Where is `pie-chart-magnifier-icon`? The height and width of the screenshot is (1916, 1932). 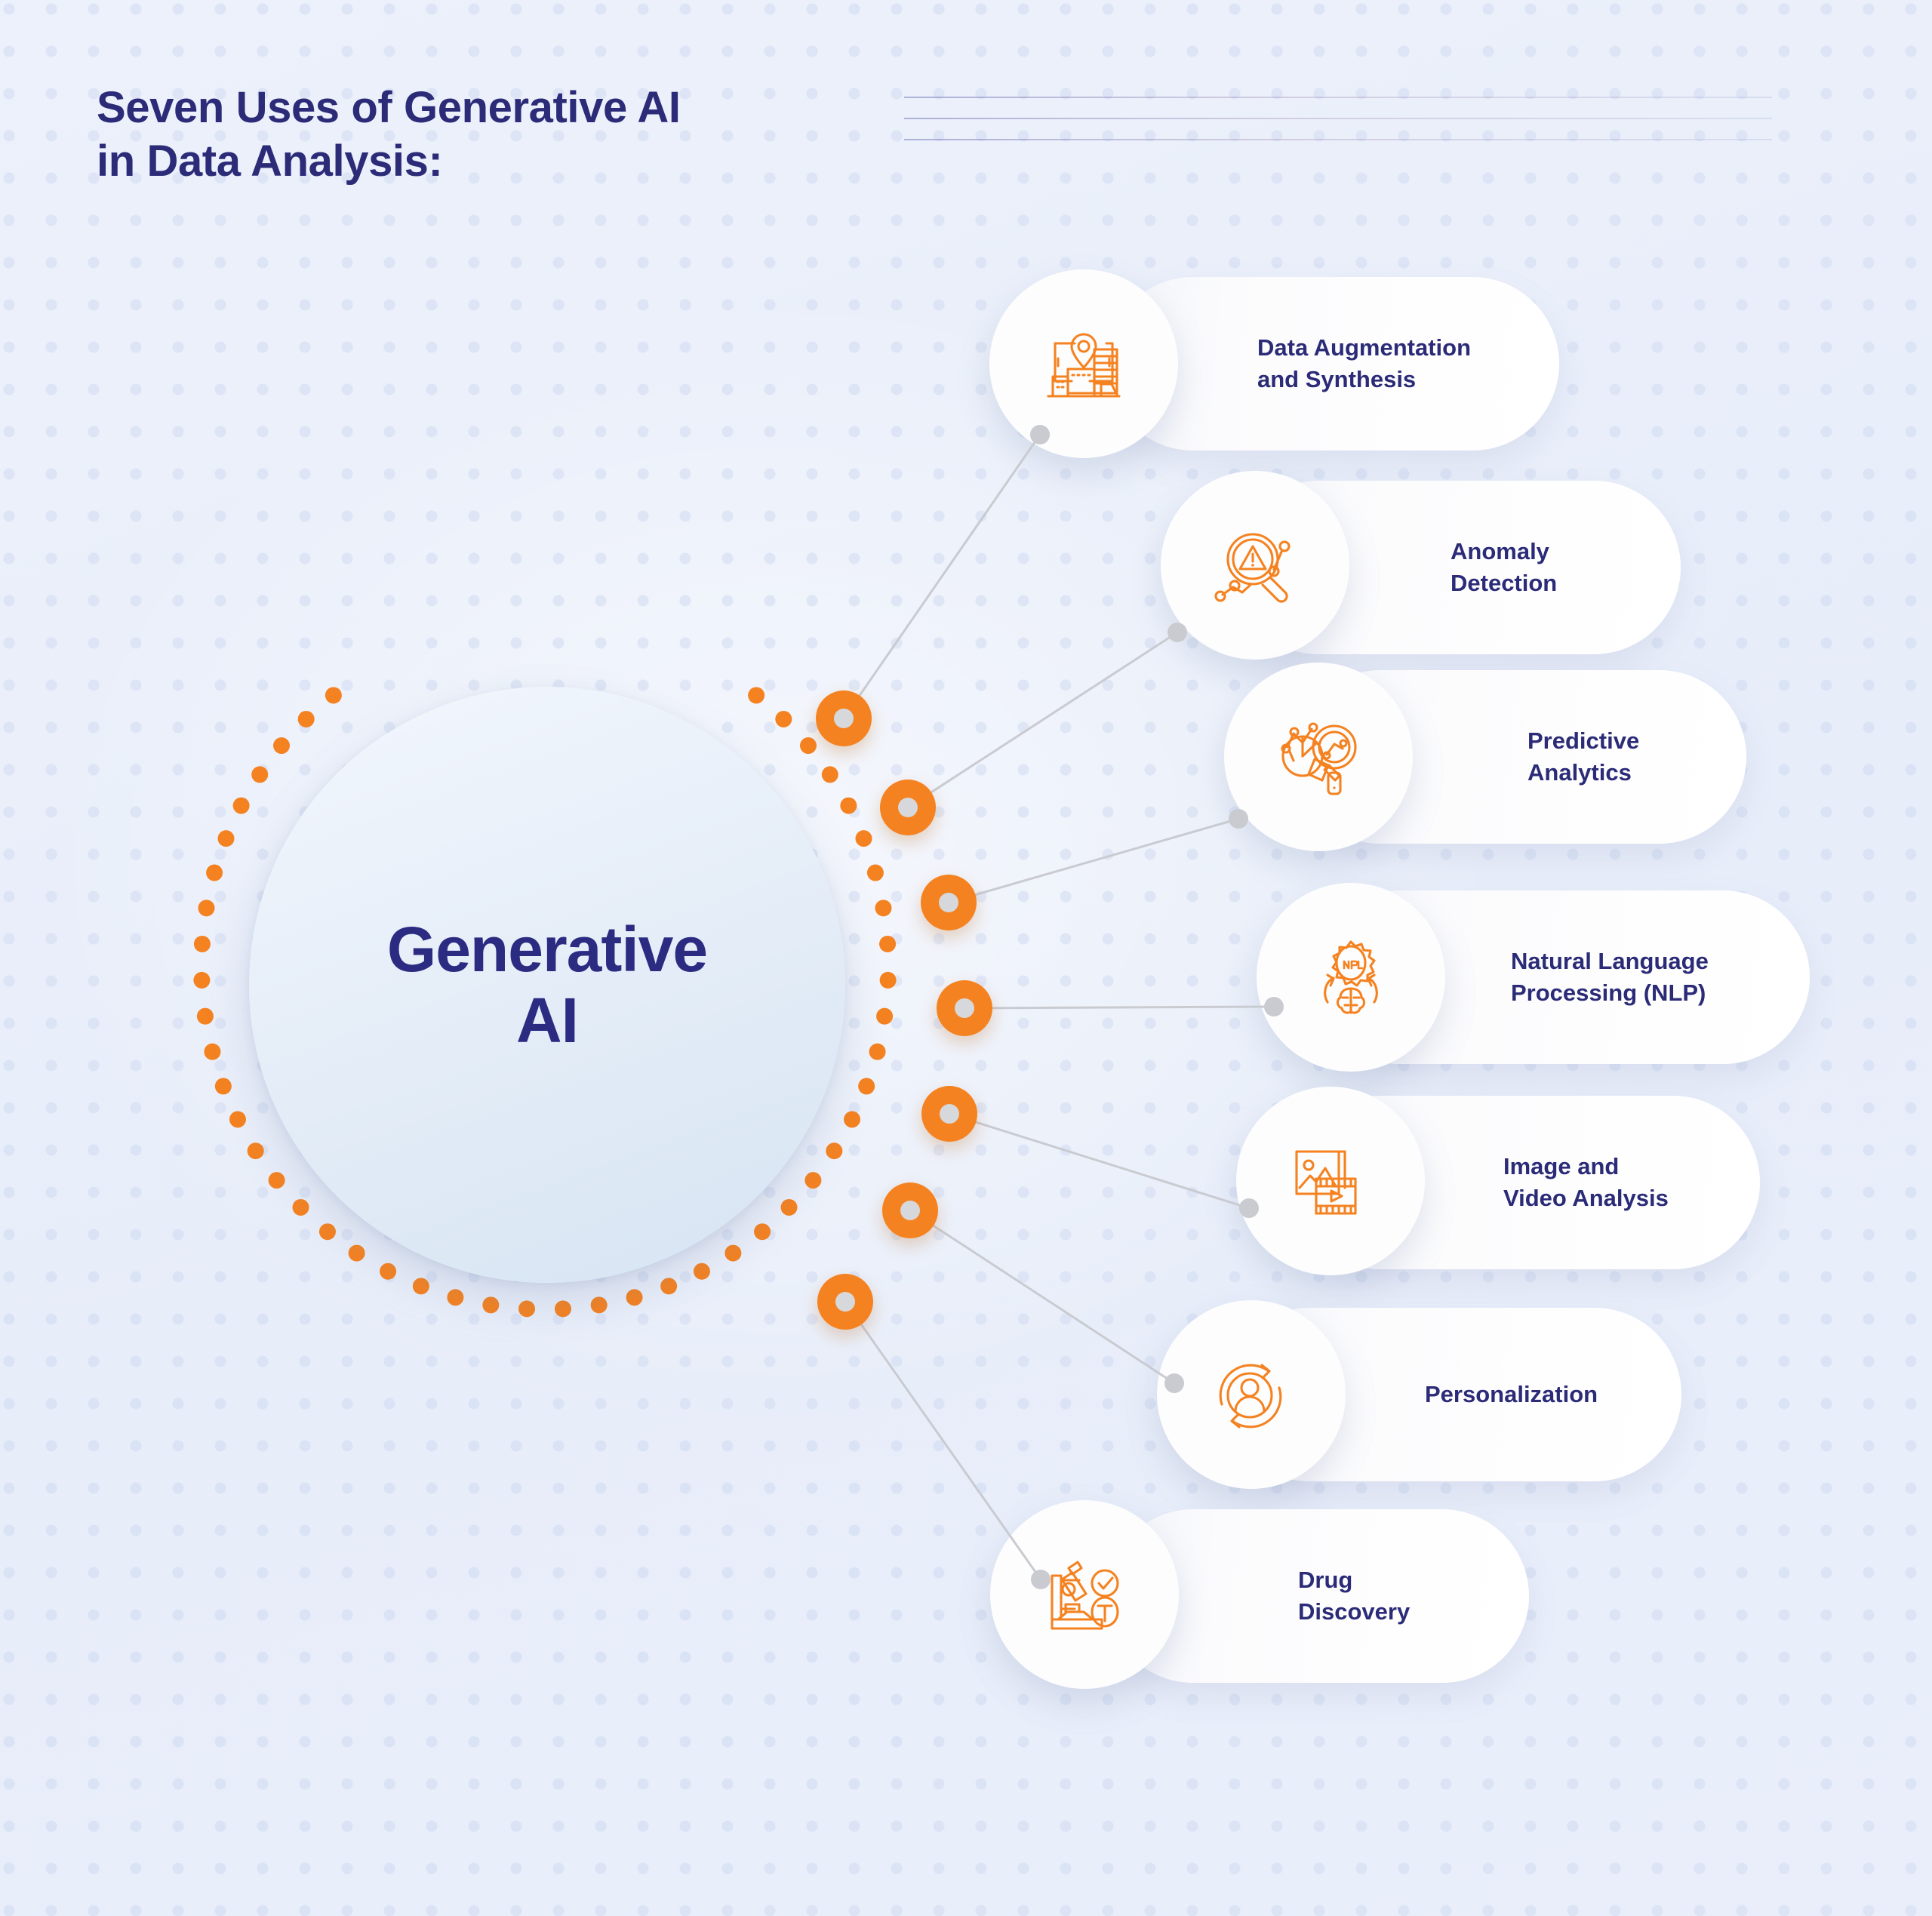 pie-chart-magnifier-icon is located at coordinates (1318, 757).